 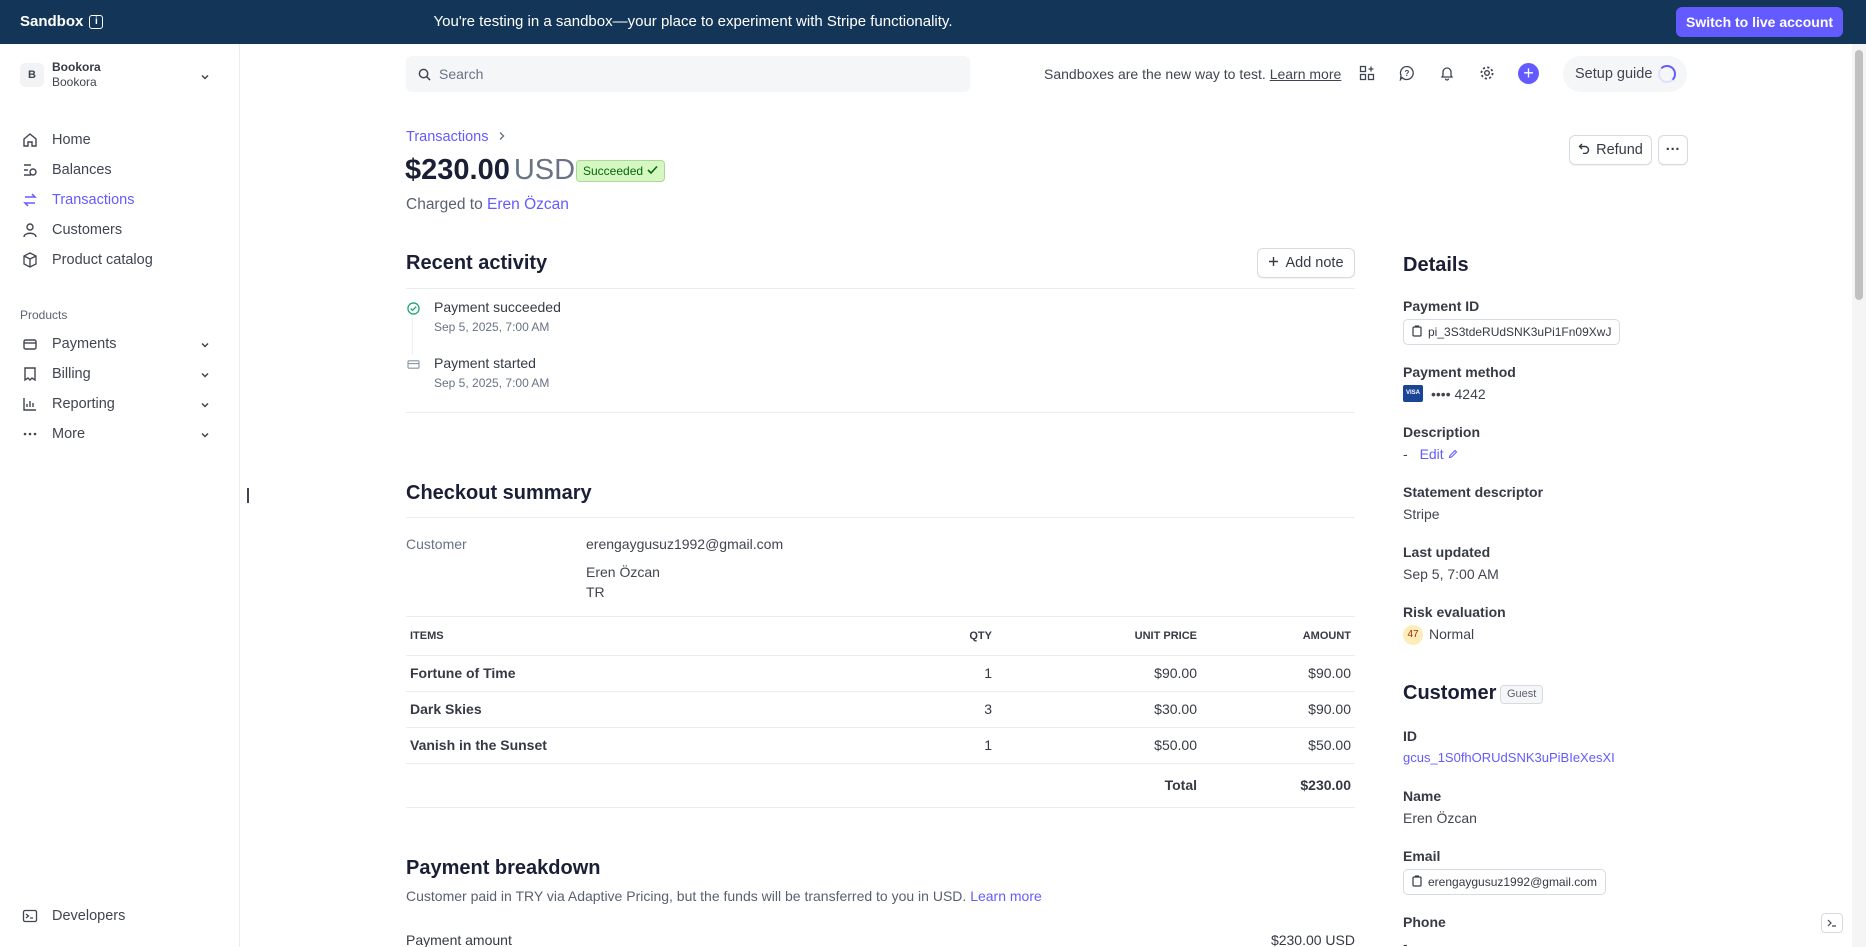 What do you see at coordinates (1452, 634) in the screenshot?
I see `risk-level: Normal` at bounding box center [1452, 634].